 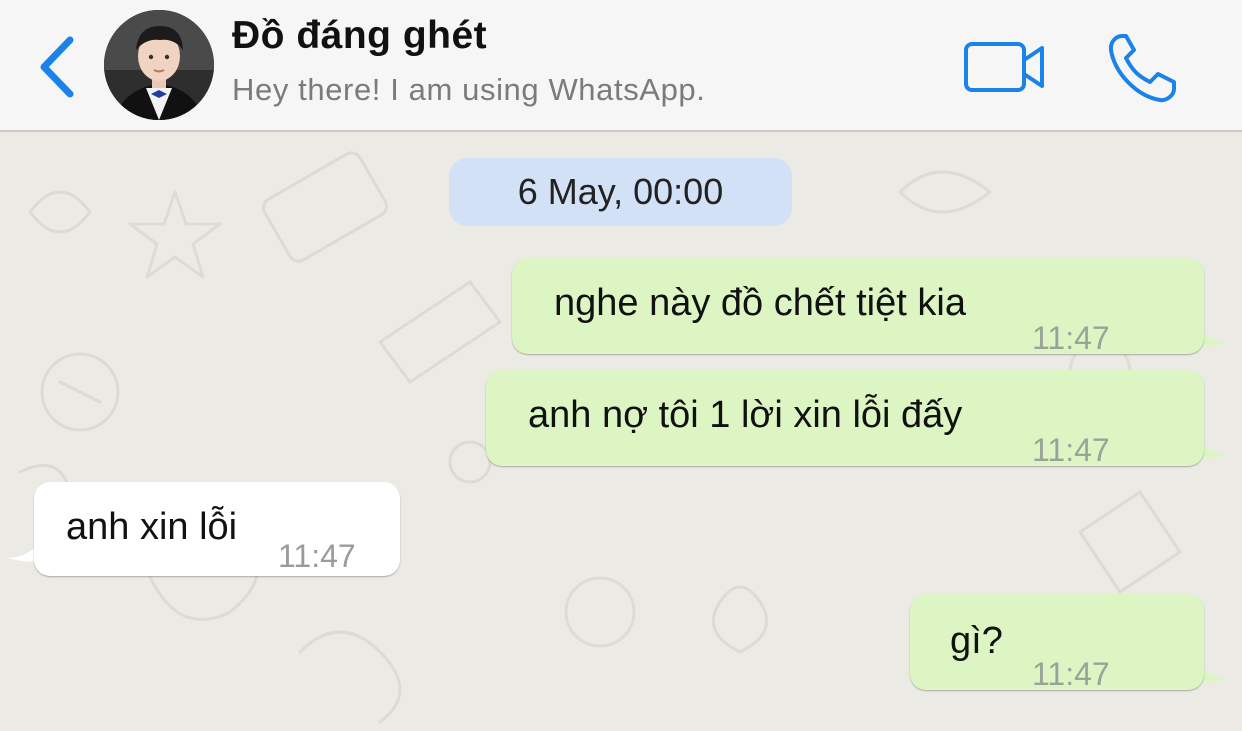 I want to click on message-bubble-incoming: anh xin lỗi 11:47, so click(x=217, y=529).